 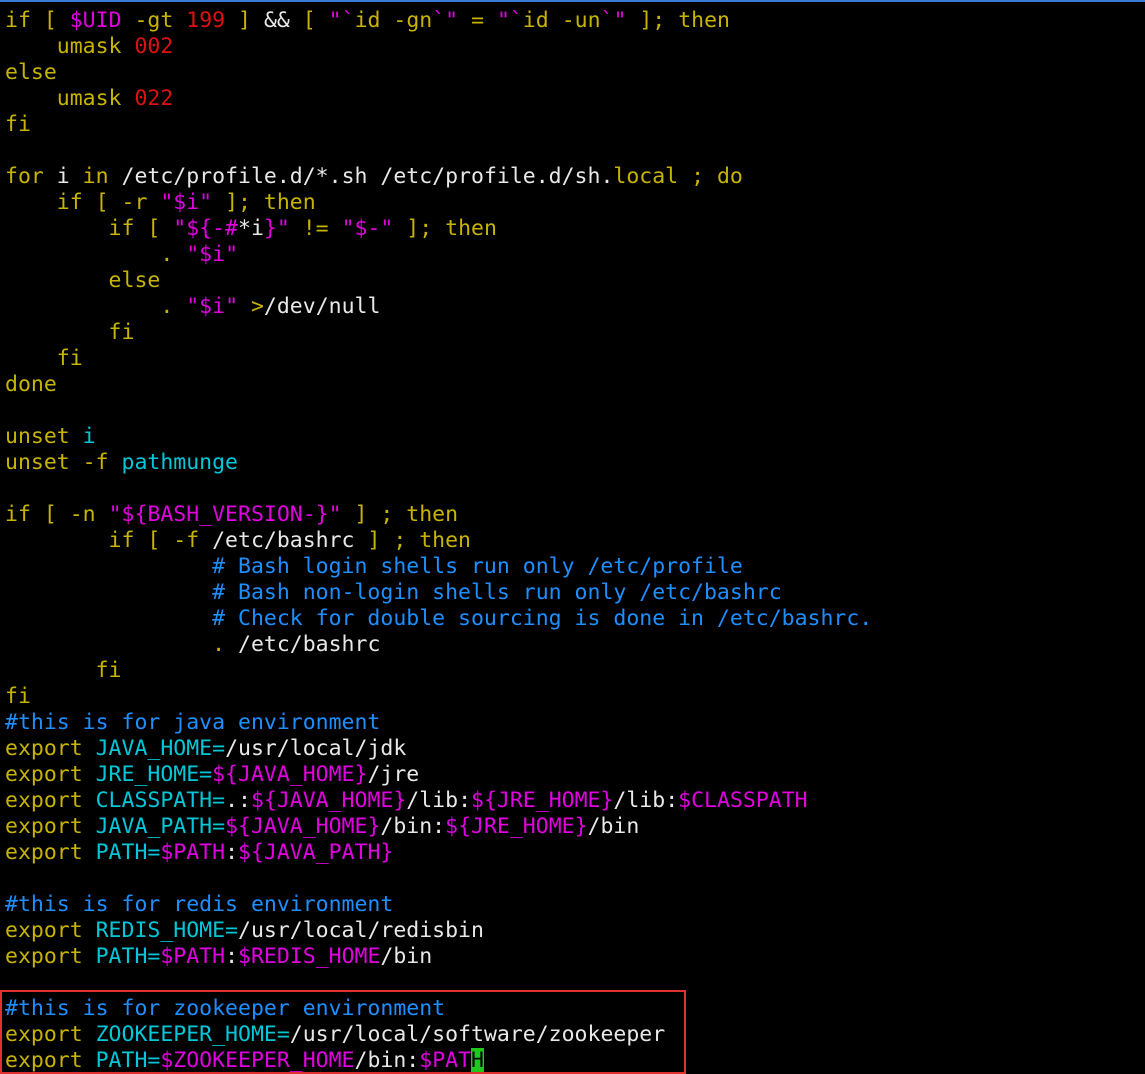 What do you see at coordinates (575, 463) in the screenshot?
I see `code-line: unset -f pathmunge` at bounding box center [575, 463].